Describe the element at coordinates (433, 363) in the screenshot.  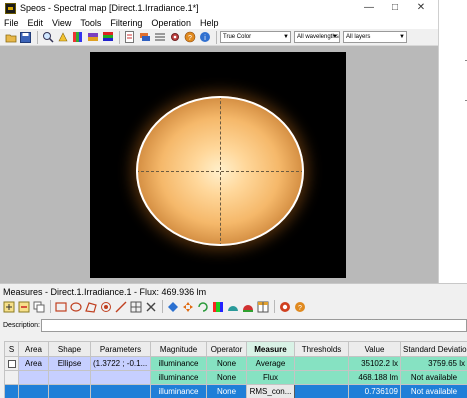
I see `std-dev-cell: 3759.65 lx` at that location.